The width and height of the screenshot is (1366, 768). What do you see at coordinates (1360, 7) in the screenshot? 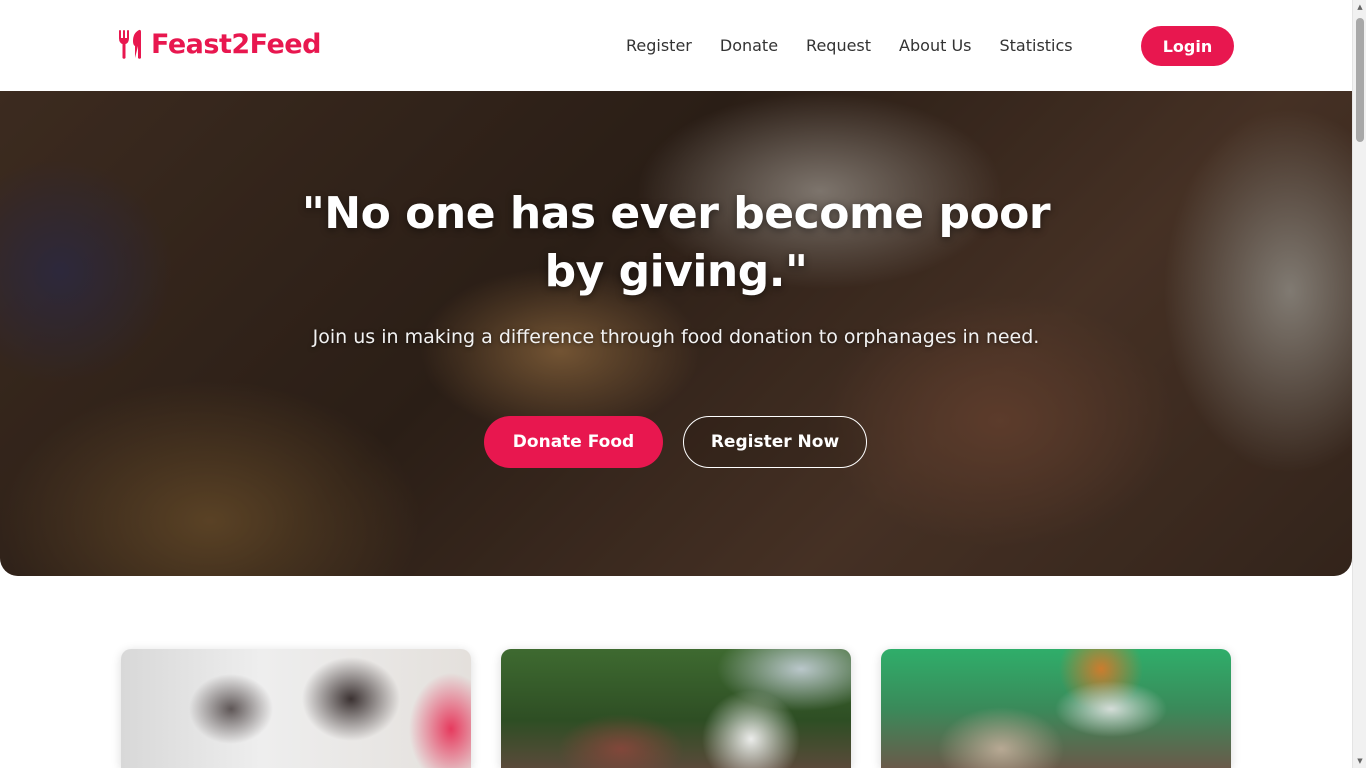
I see `scroll-up-icon: ▲` at bounding box center [1360, 7].